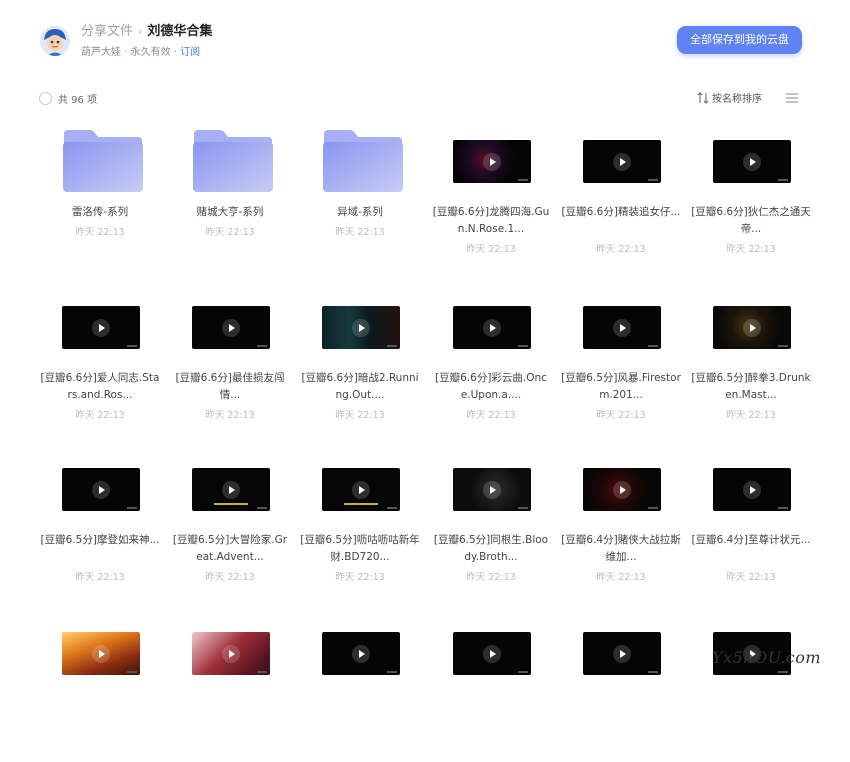 The height and width of the screenshot is (762, 850). What do you see at coordinates (621, 361) in the screenshot?
I see `video-item: [豆瓣6.5分]风暴.Firestorm.201... 昨天 22:13` at bounding box center [621, 361].